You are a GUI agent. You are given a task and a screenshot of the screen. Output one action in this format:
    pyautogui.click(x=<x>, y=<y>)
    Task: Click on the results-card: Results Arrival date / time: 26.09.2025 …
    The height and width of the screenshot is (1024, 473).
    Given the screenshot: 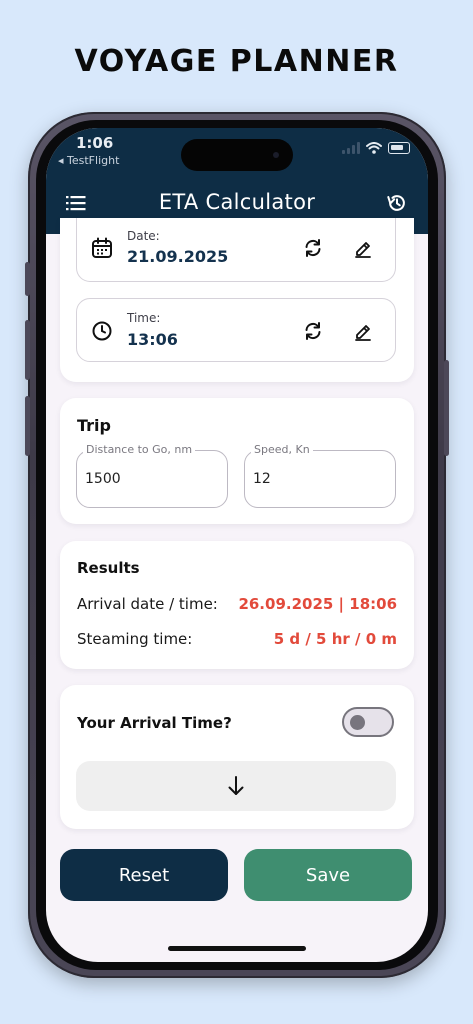 What is the action you would take?
    pyautogui.click(x=237, y=605)
    